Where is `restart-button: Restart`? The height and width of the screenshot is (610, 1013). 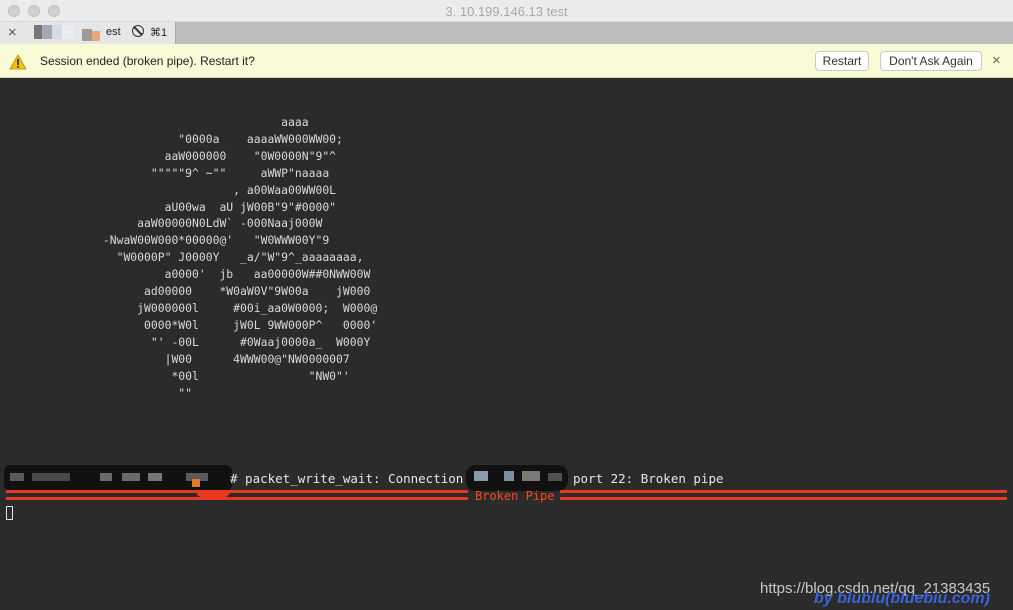
restart-button: Restart is located at coordinates (842, 61).